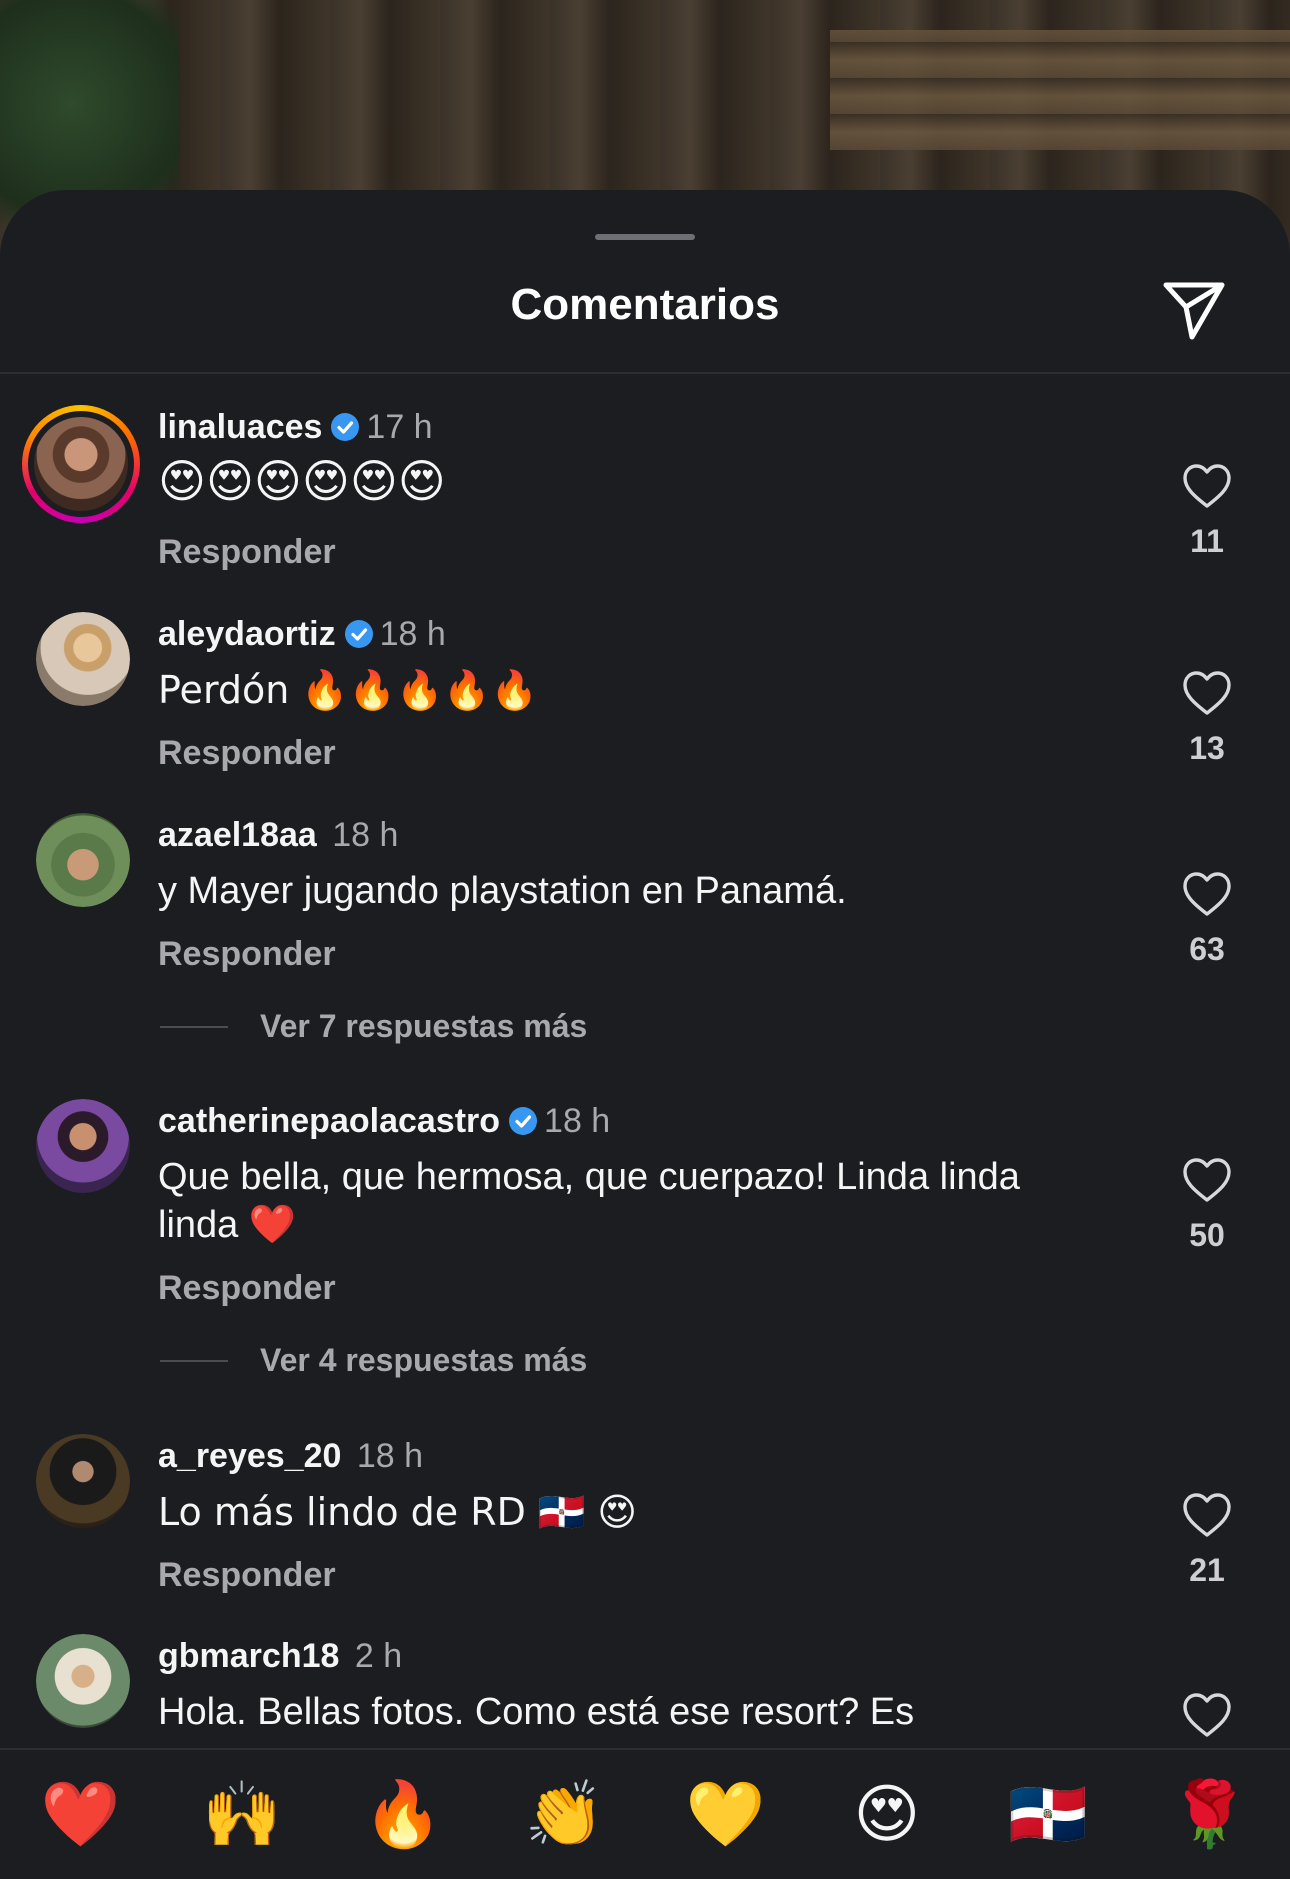  What do you see at coordinates (1209, 1814) in the screenshot?
I see `emoji-rose: 🌹` at bounding box center [1209, 1814].